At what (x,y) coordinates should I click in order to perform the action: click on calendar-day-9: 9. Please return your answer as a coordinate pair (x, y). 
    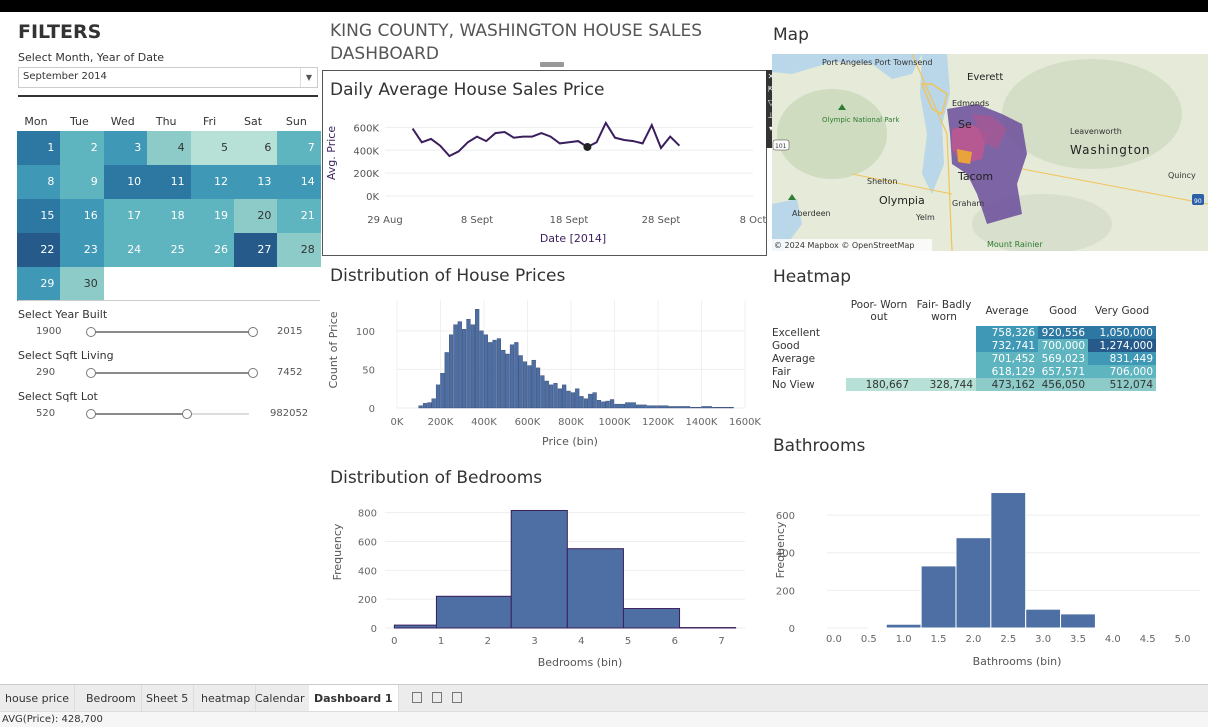
    Looking at the image, I should click on (81, 182).